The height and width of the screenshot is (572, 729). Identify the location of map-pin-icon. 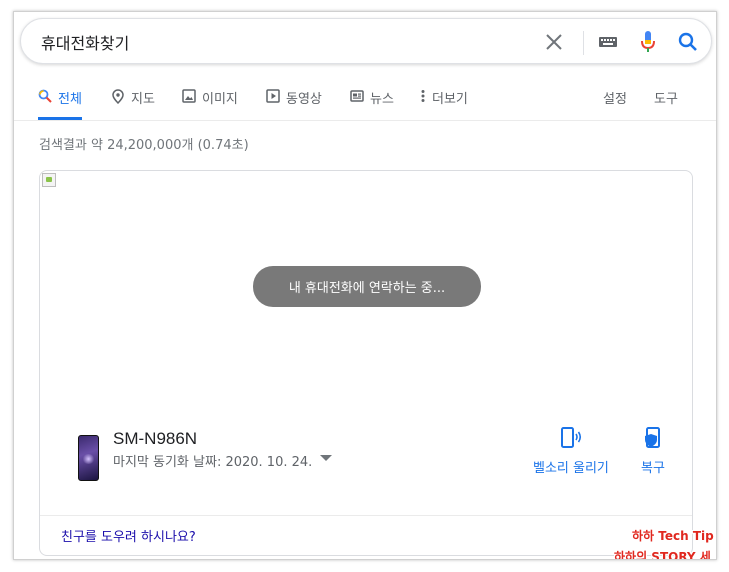
(118, 96).